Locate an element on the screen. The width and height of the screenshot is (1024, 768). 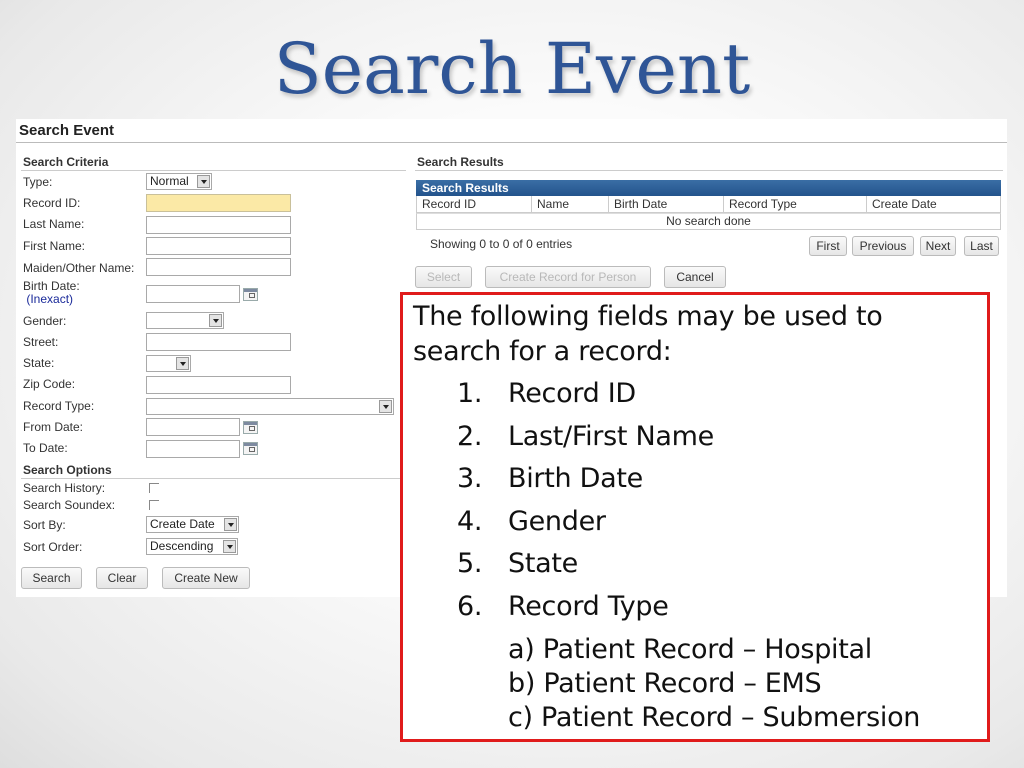
list-text: Gender is located at coordinates (557, 521).